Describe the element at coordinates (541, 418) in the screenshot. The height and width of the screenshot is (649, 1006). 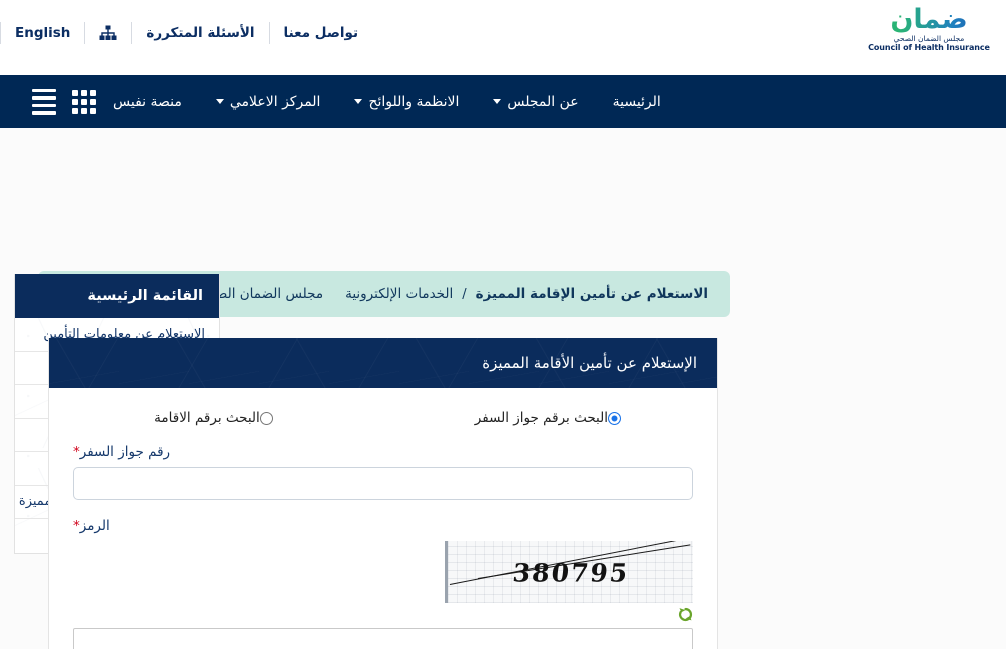
I see `radio-option-passport-label: البحث برقم جواز السفر` at that location.